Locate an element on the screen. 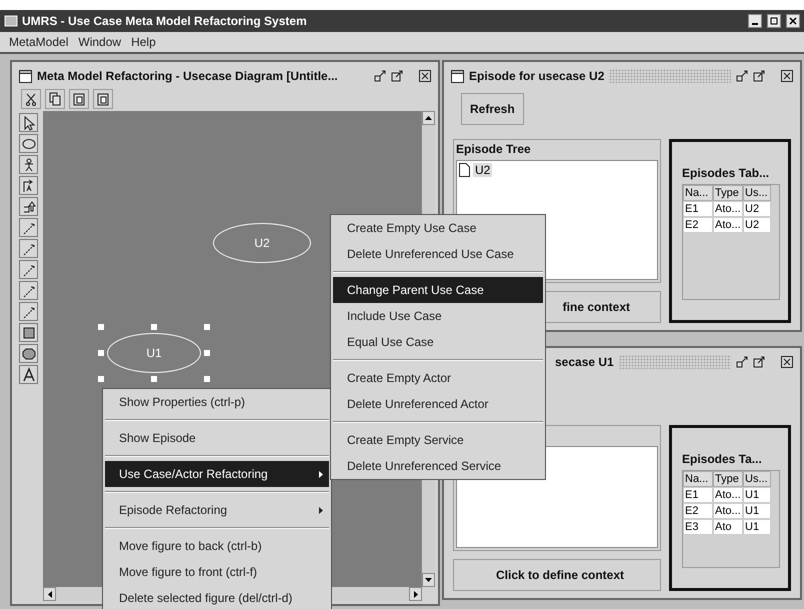 This screenshot has width=804, height=609. window-title: Episode for usecase U2 is located at coordinates (536, 76).